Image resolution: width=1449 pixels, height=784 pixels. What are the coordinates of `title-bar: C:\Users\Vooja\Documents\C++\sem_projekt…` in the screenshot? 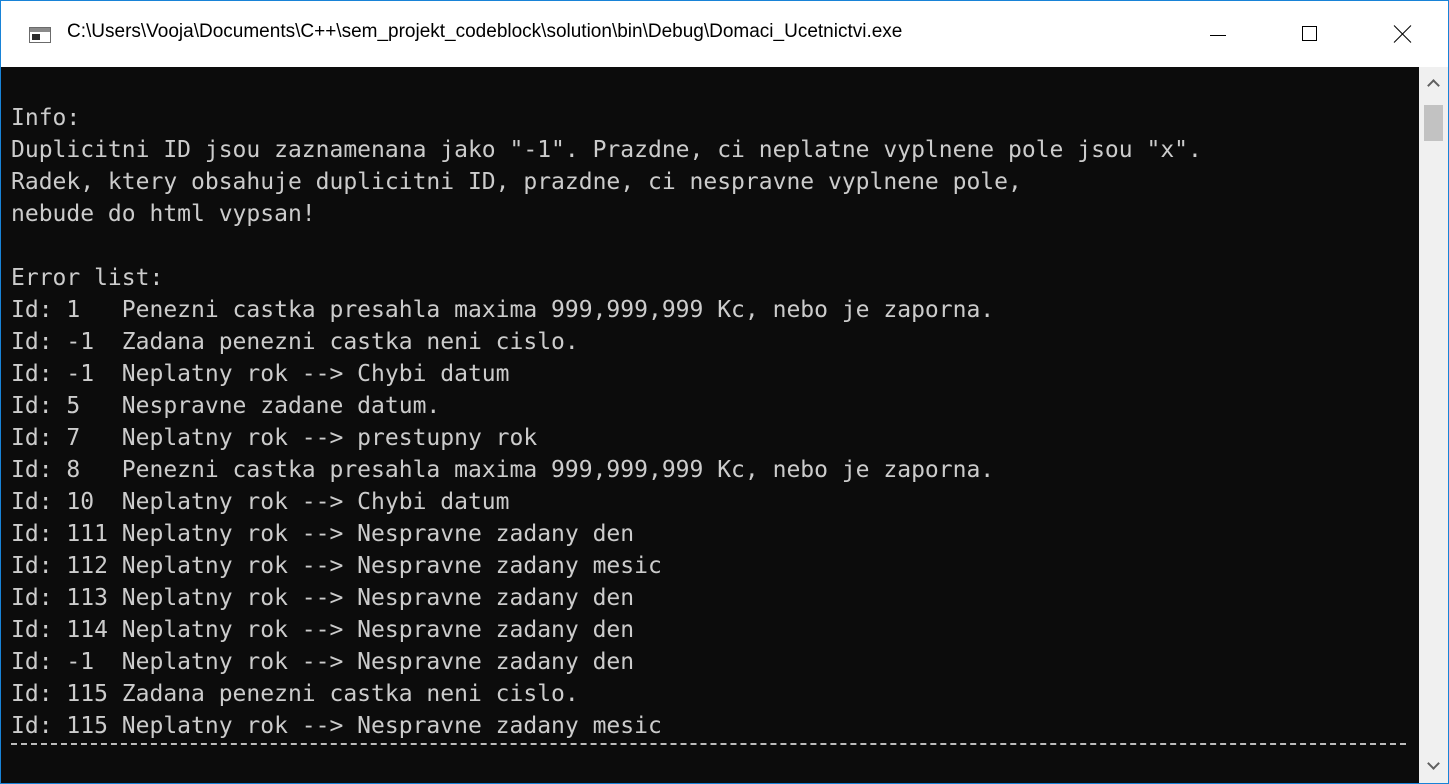 It's located at (724, 34).